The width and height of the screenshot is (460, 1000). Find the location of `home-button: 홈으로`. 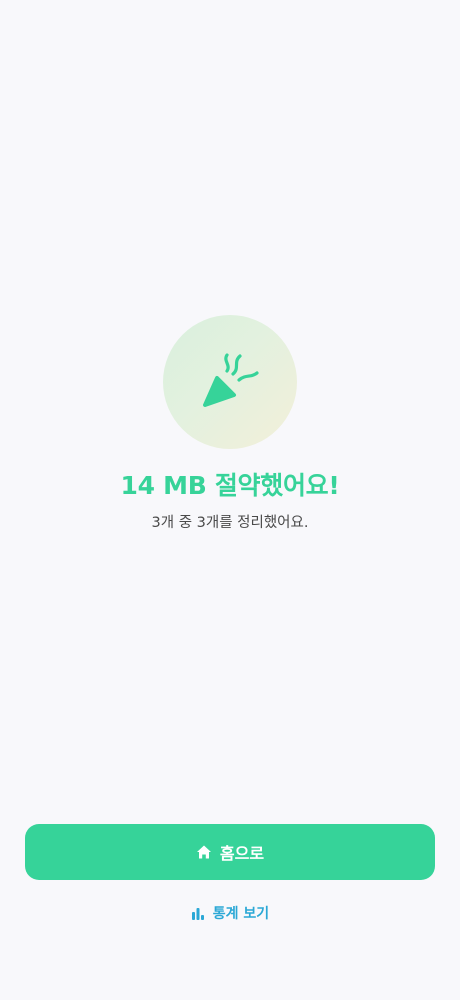

home-button: 홈으로 is located at coordinates (230, 852).